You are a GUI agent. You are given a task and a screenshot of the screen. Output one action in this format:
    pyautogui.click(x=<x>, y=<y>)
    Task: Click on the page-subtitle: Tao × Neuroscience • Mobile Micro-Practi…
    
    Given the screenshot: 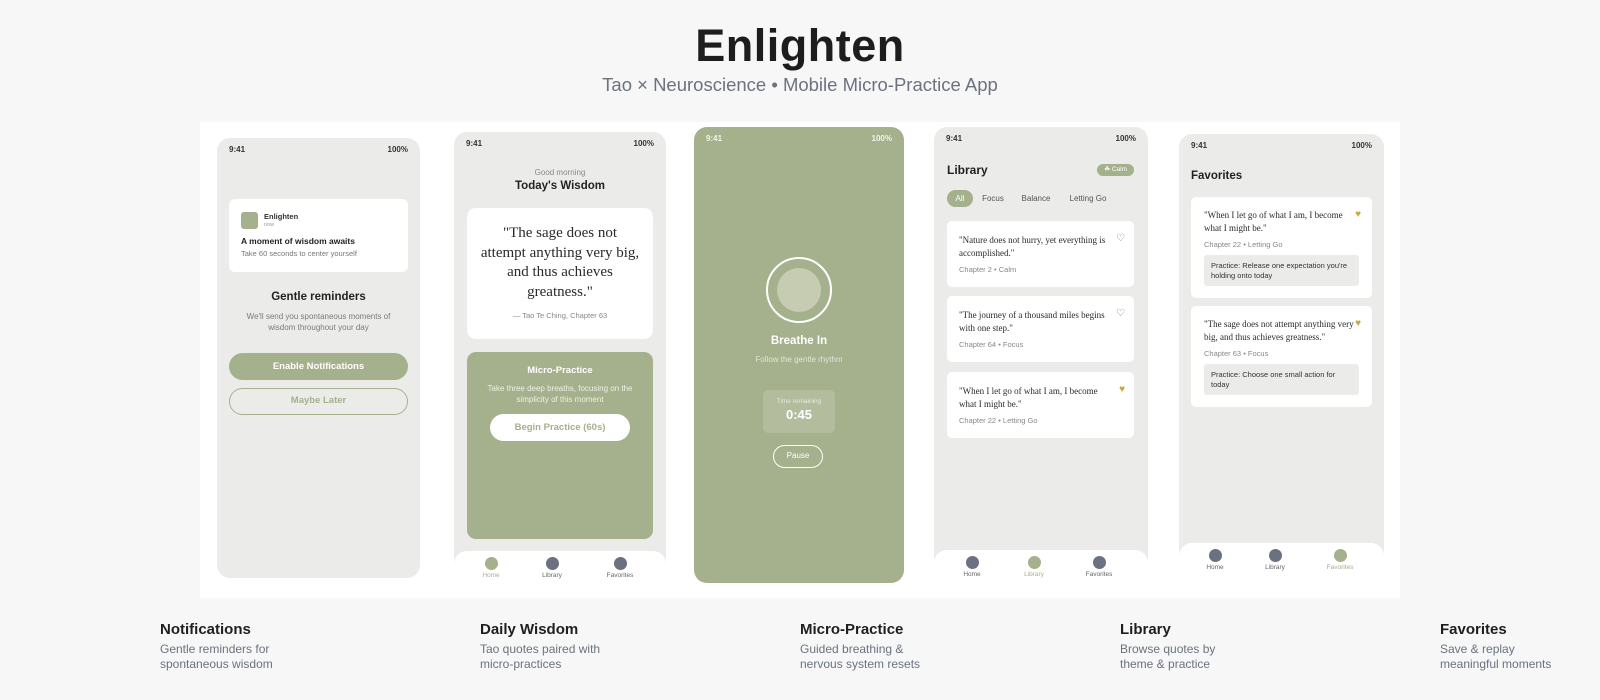 What is the action you would take?
    pyautogui.click(x=800, y=84)
    